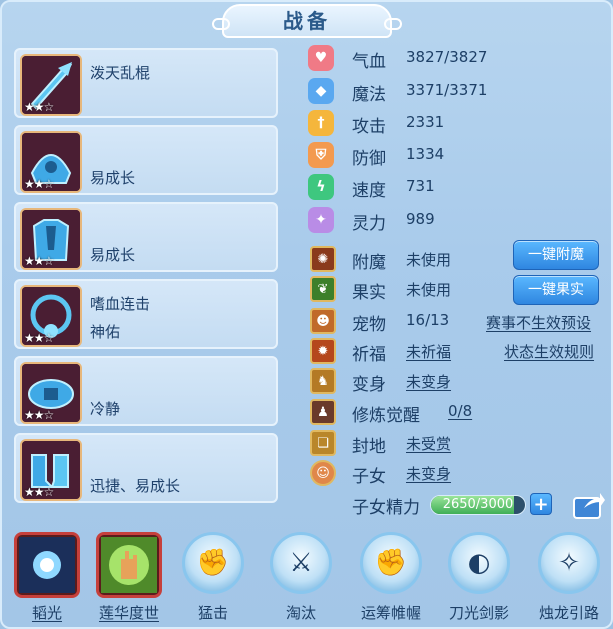 The width and height of the screenshot is (613, 629). Describe the element at coordinates (369, 263) in the screenshot. I see `slot-label: 附魔` at that location.